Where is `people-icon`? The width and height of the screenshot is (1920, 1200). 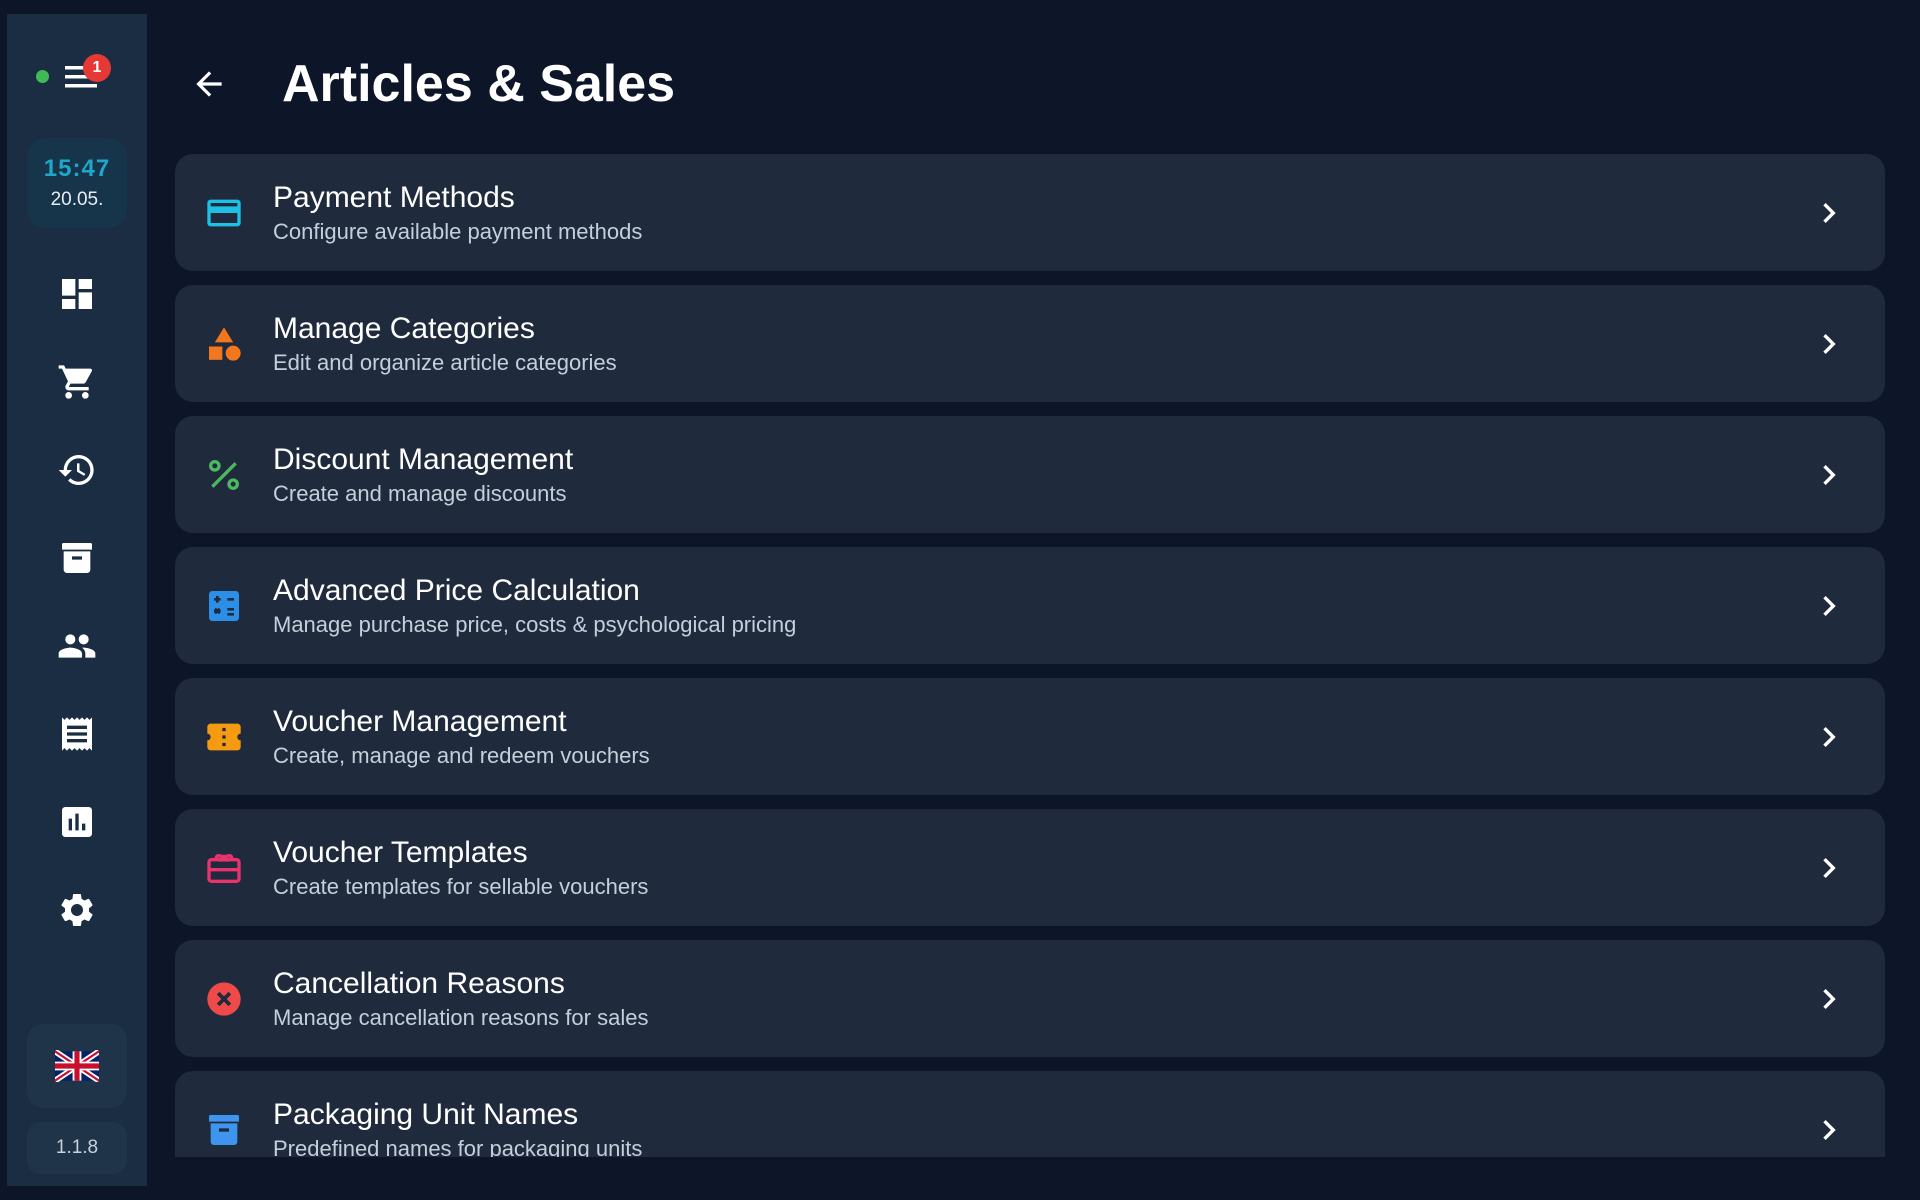
people-icon is located at coordinates (77, 646).